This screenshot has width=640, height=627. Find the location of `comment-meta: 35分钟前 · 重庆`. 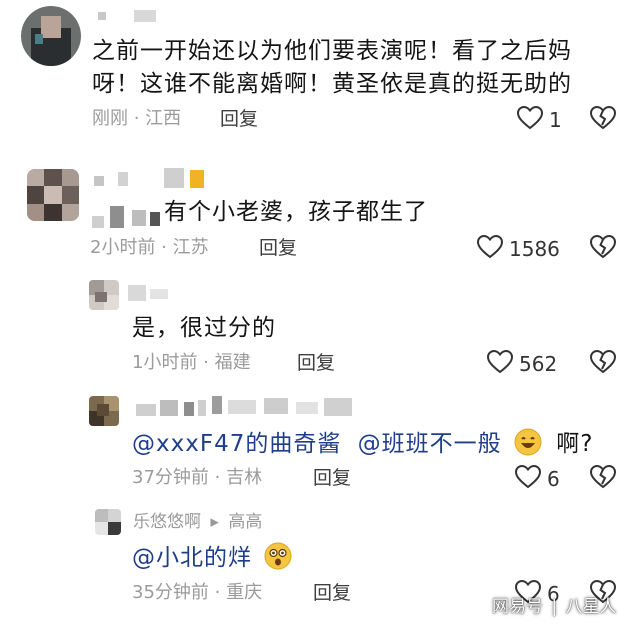

comment-meta: 35分钟前 · 重庆 is located at coordinates (197, 592).